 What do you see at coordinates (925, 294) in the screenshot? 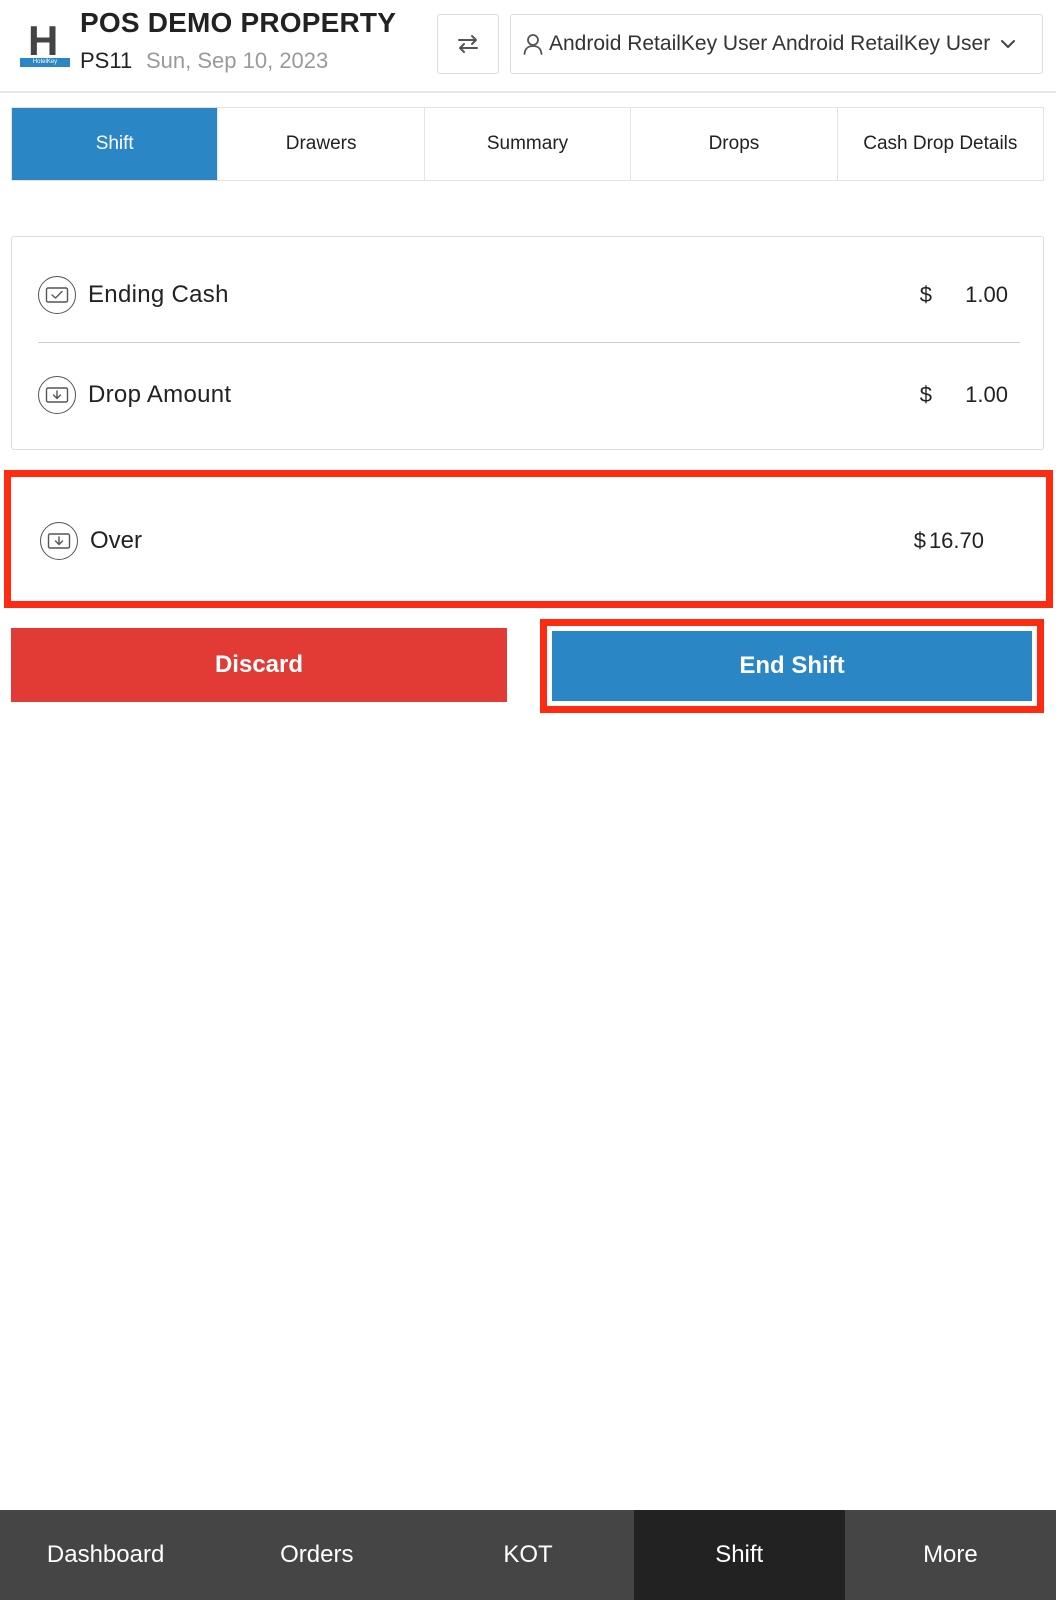
I see `ending-cash-currency: $` at bounding box center [925, 294].